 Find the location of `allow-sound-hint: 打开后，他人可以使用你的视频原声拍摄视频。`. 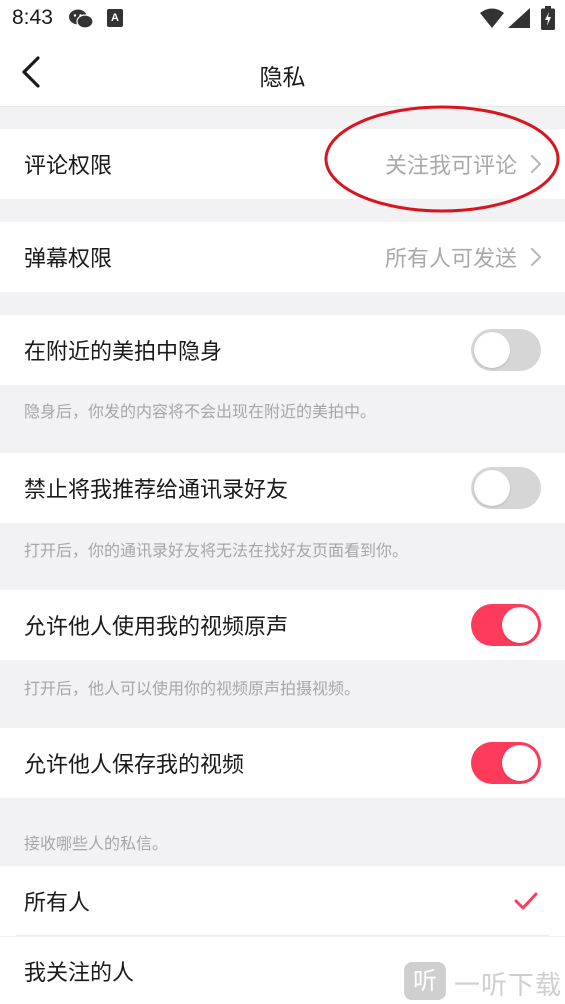

allow-sound-hint: 打开后，他人可以使用你的视频原声拍摄视频。 is located at coordinates (192, 688).